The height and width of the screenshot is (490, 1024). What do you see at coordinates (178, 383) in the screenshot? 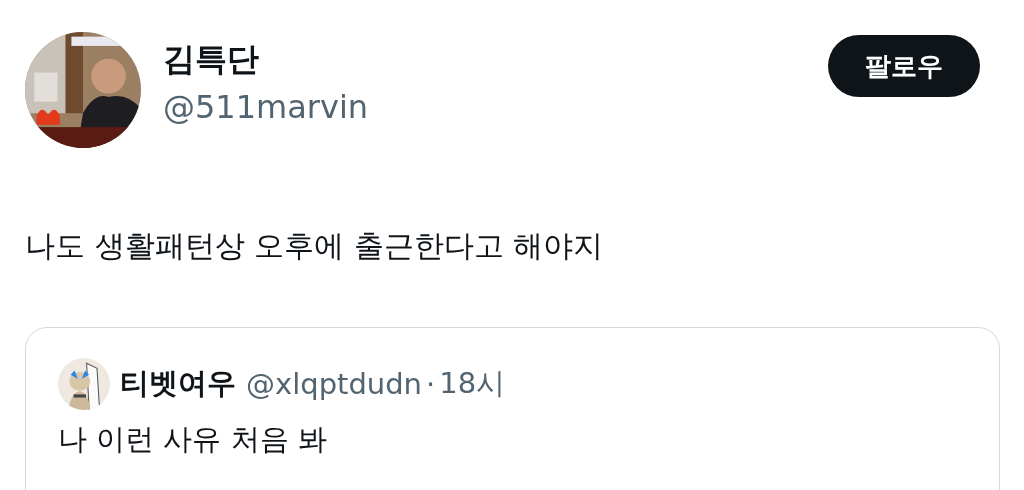
I see `quoted-author-name: 티벳여우` at bounding box center [178, 383].